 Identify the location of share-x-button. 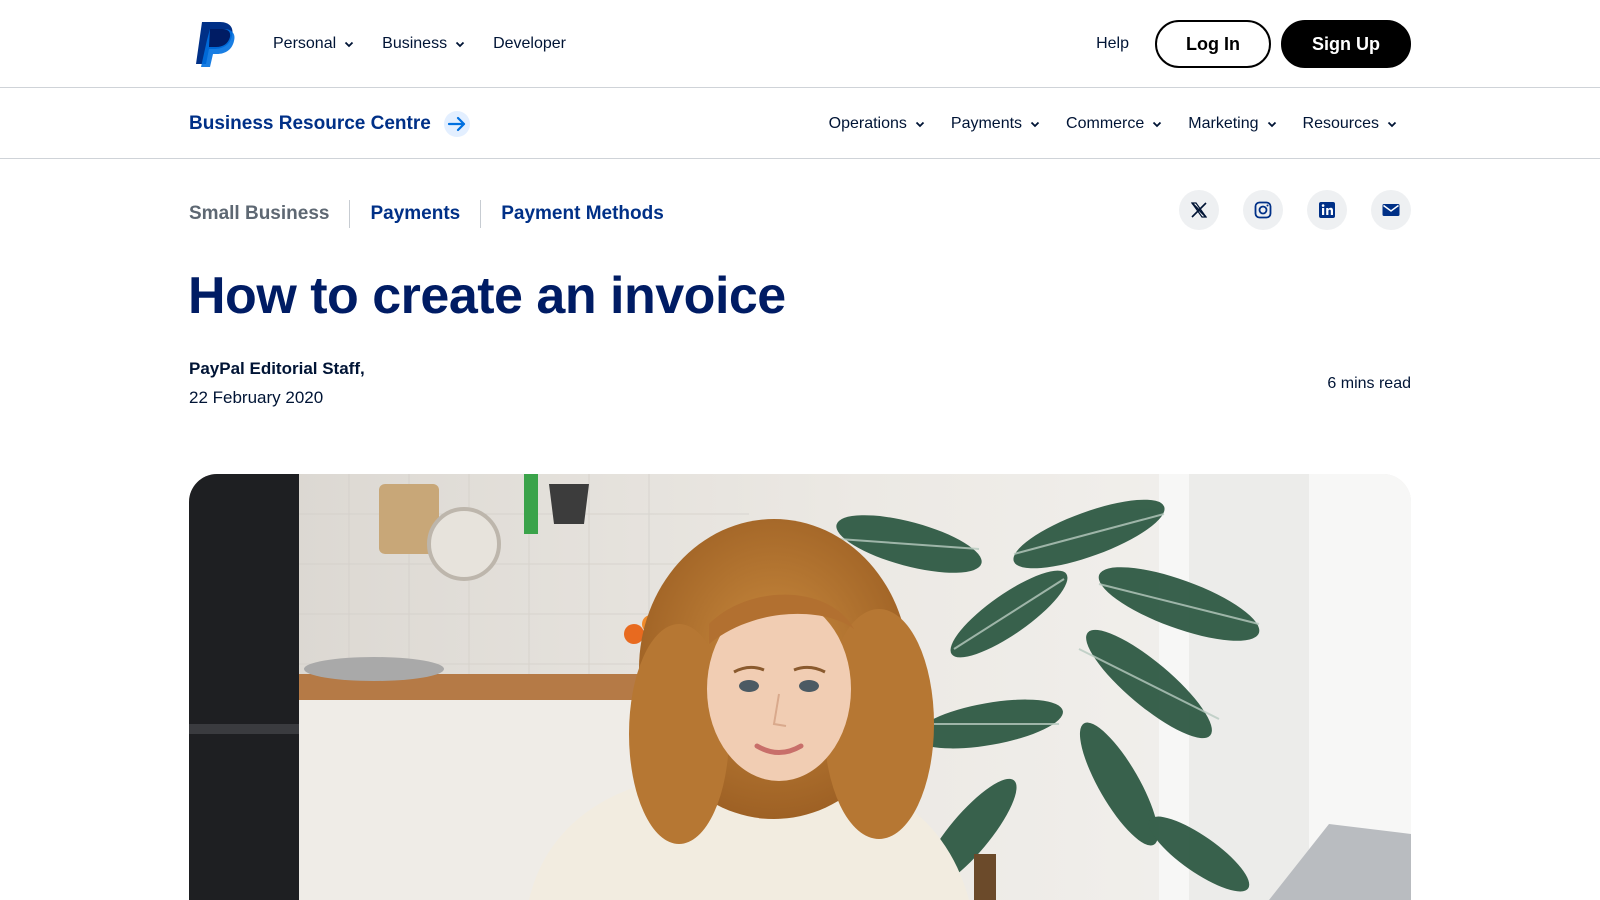
(1199, 210).